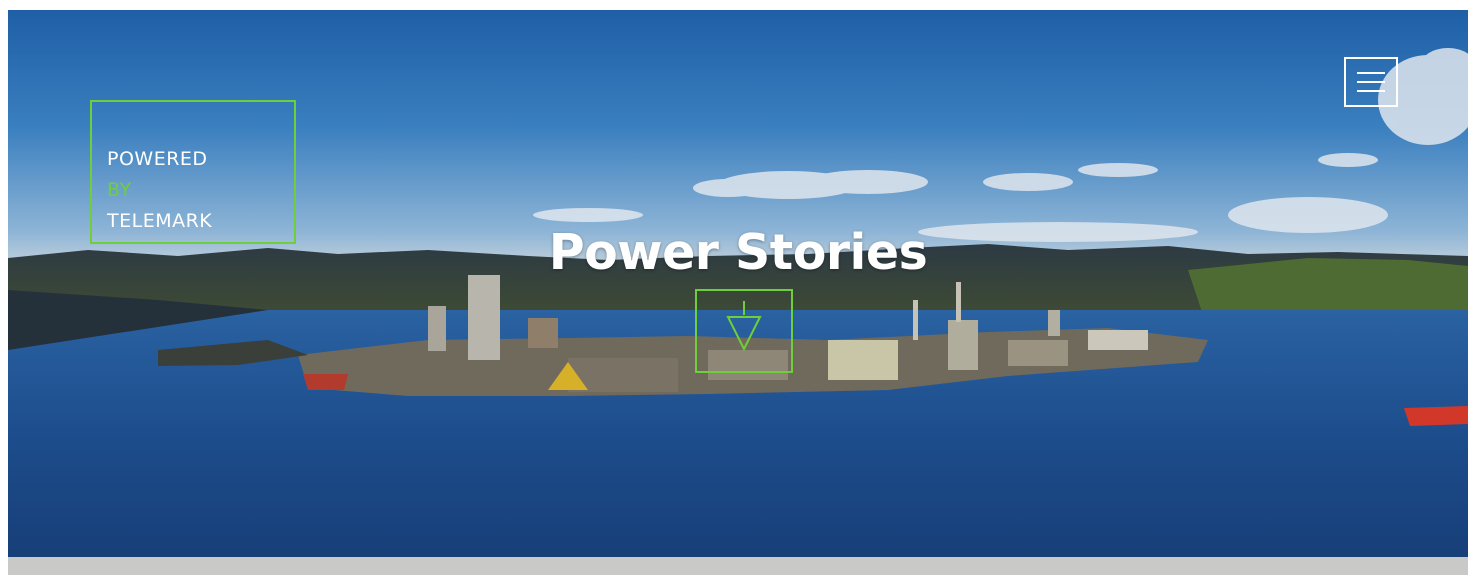 Image resolution: width=1468 pixels, height=575 pixels. I want to click on logo-line-by: BY, so click(119, 190).